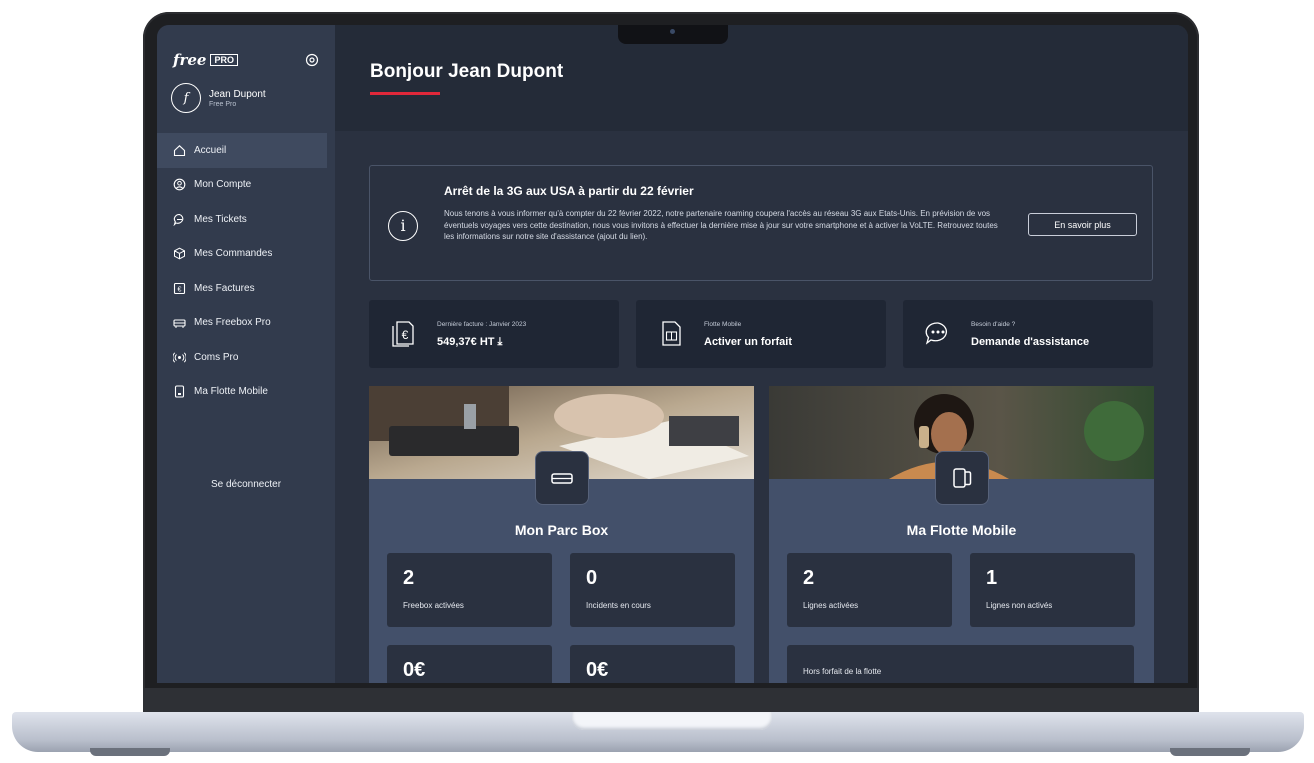 The height and width of the screenshot is (763, 1314). What do you see at coordinates (831, 605) in the screenshot?
I see `stat-label: Lignes activées` at bounding box center [831, 605].